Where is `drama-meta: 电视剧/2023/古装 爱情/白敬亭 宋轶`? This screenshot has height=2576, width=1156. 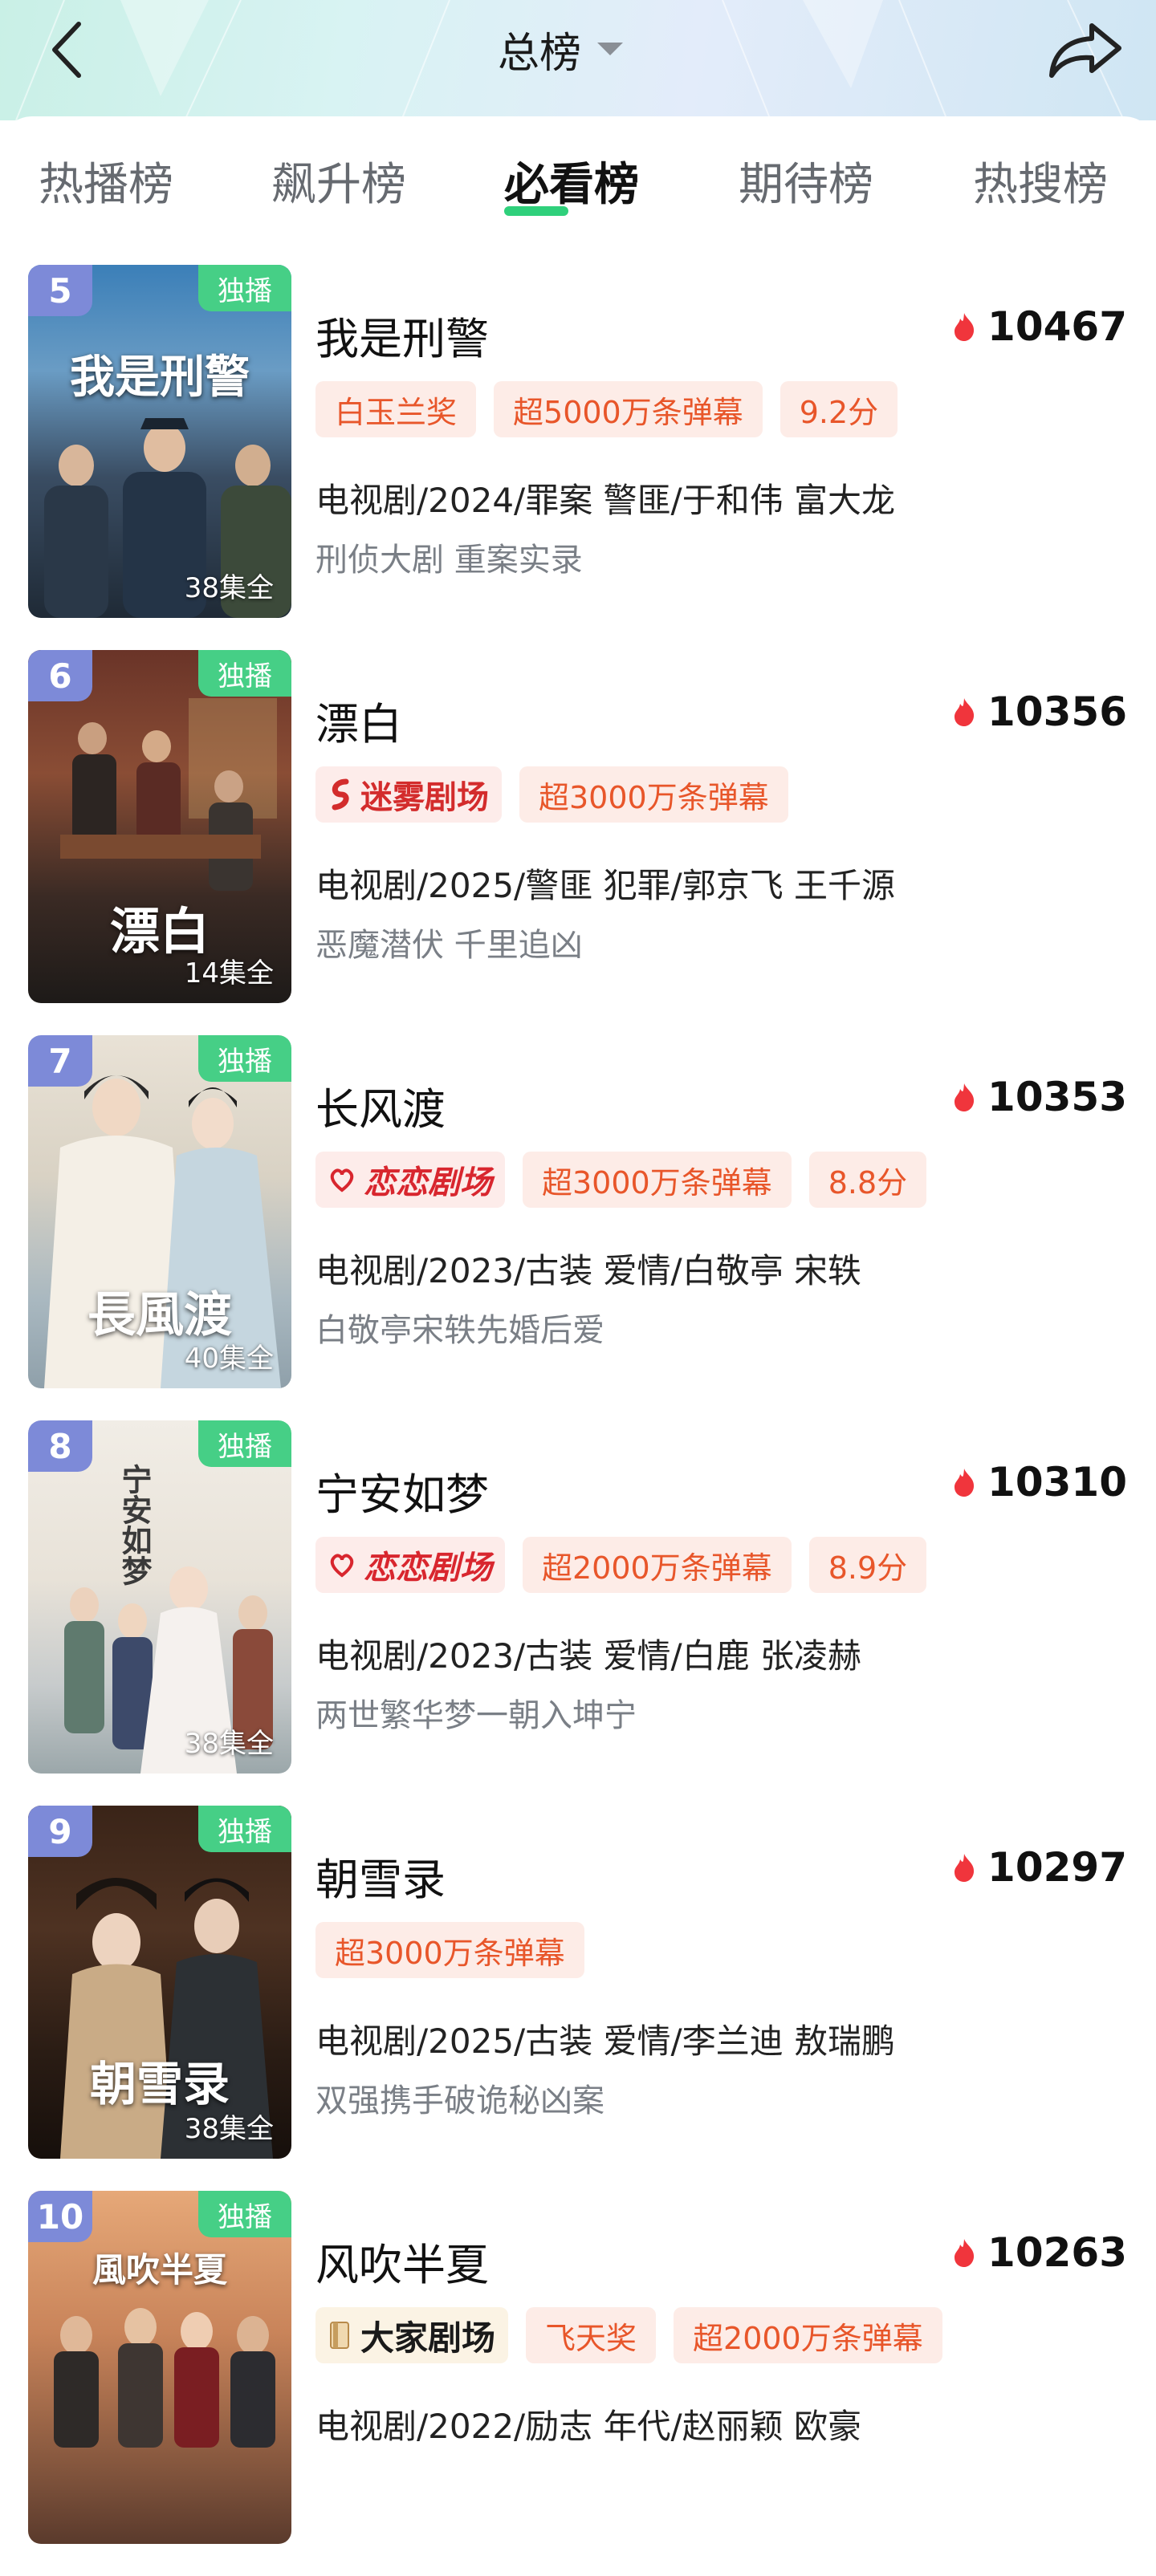 drama-meta: 电视剧/2023/古装 爱情/白敬亭 宋轶 is located at coordinates (588, 1270).